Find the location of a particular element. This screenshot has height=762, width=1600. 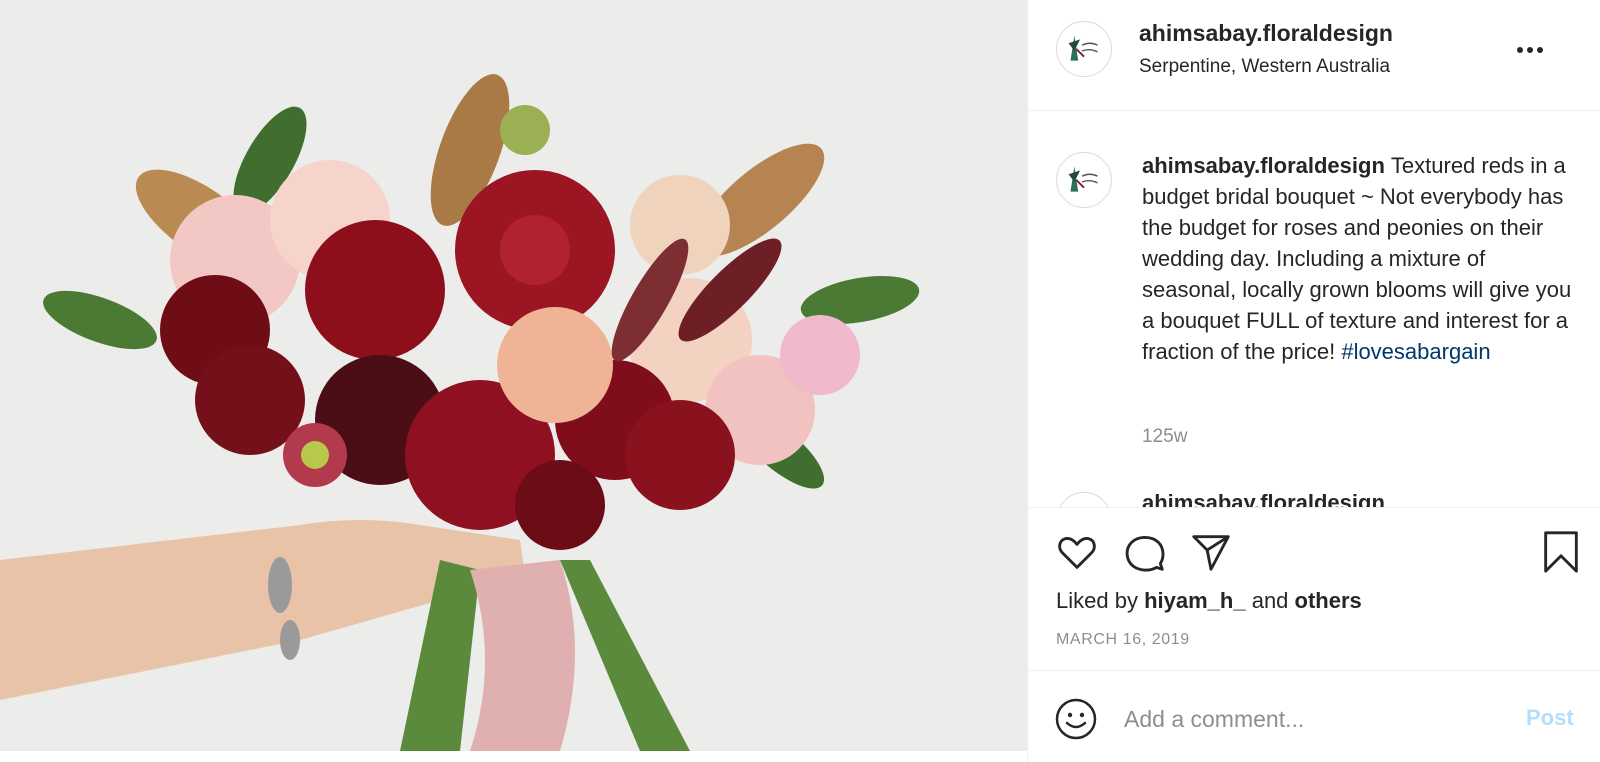

bookmark-icon is located at coordinates (1561, 552).